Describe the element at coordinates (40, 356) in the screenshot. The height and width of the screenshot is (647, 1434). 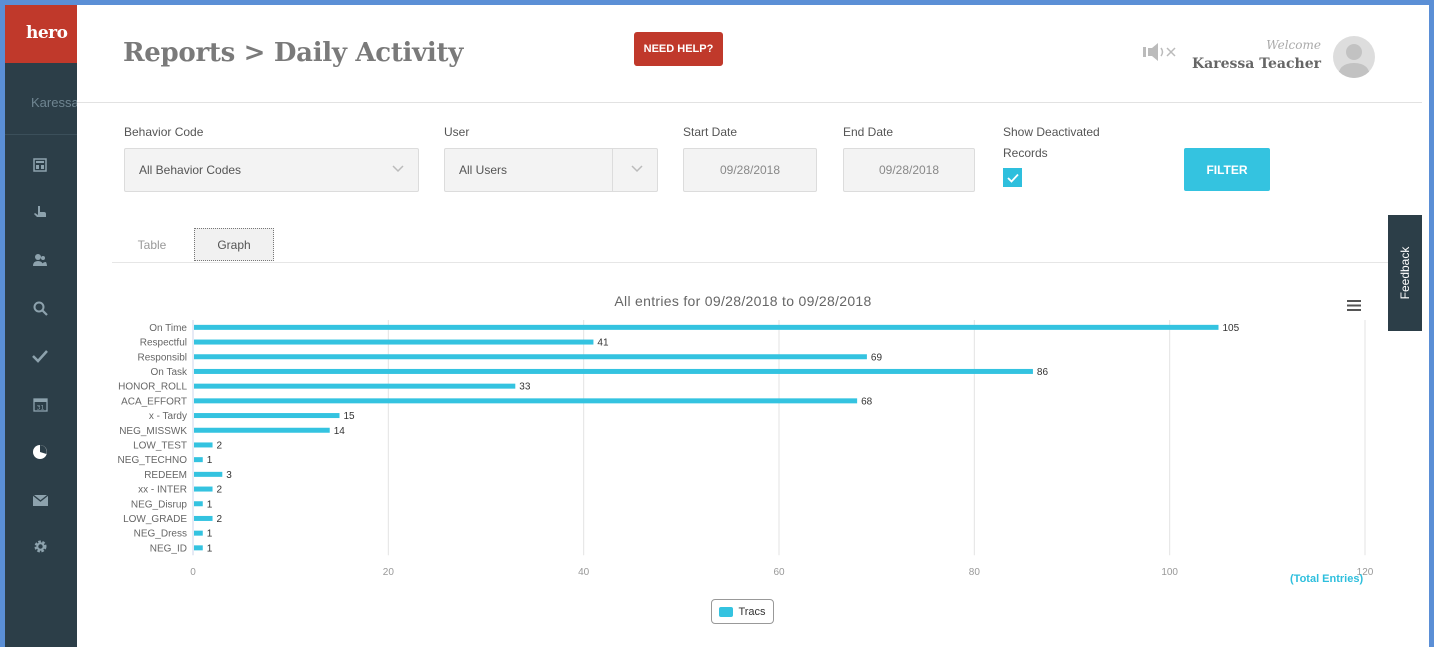
I see `check-icon` at that location.